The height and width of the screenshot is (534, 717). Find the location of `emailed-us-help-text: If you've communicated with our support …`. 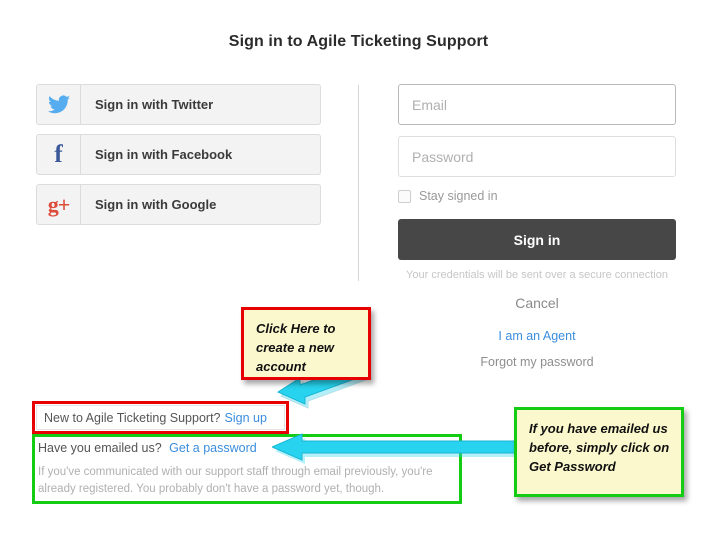

emailed-us-help-text: If you've communicated with our support … is located at coordinates (235, 480).